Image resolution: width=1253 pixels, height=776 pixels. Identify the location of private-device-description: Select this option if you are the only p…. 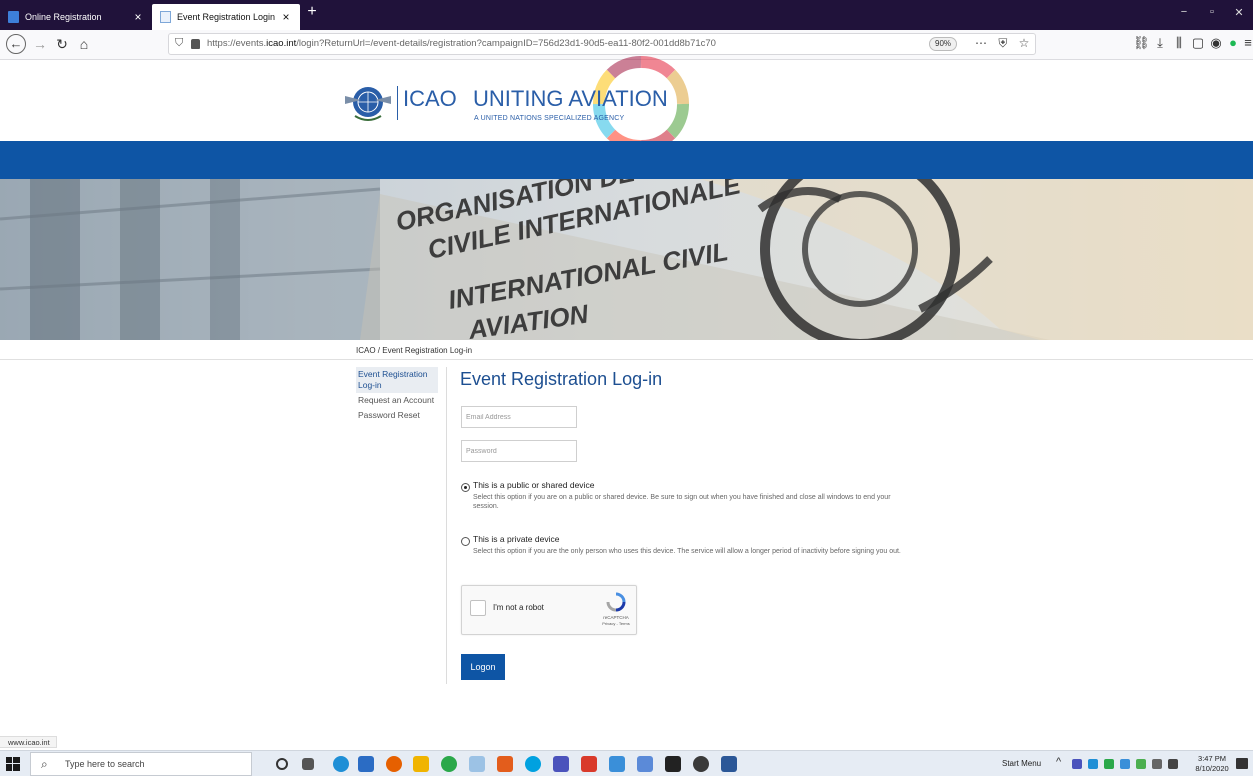
(687, 551).